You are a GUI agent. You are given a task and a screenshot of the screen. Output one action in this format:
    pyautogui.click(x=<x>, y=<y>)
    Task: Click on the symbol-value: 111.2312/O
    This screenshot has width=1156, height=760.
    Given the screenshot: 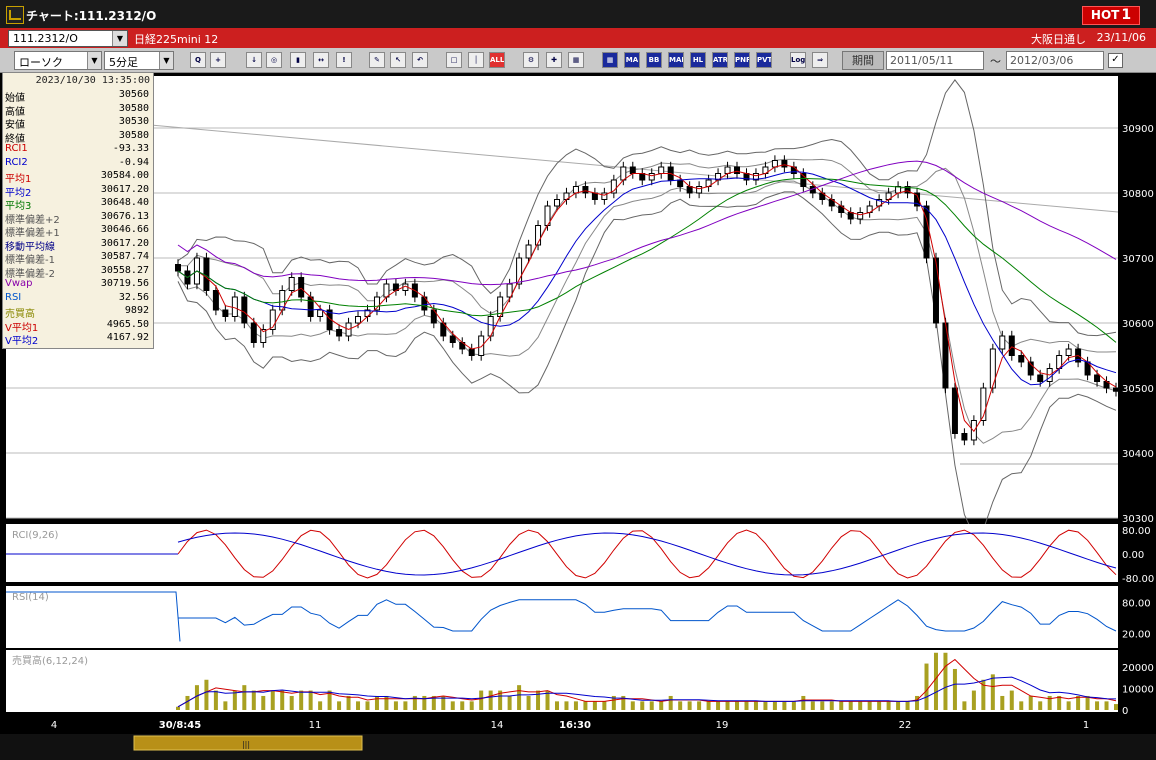 What is the action you would take?
    pyautogui.click(x=45, y=38)
    